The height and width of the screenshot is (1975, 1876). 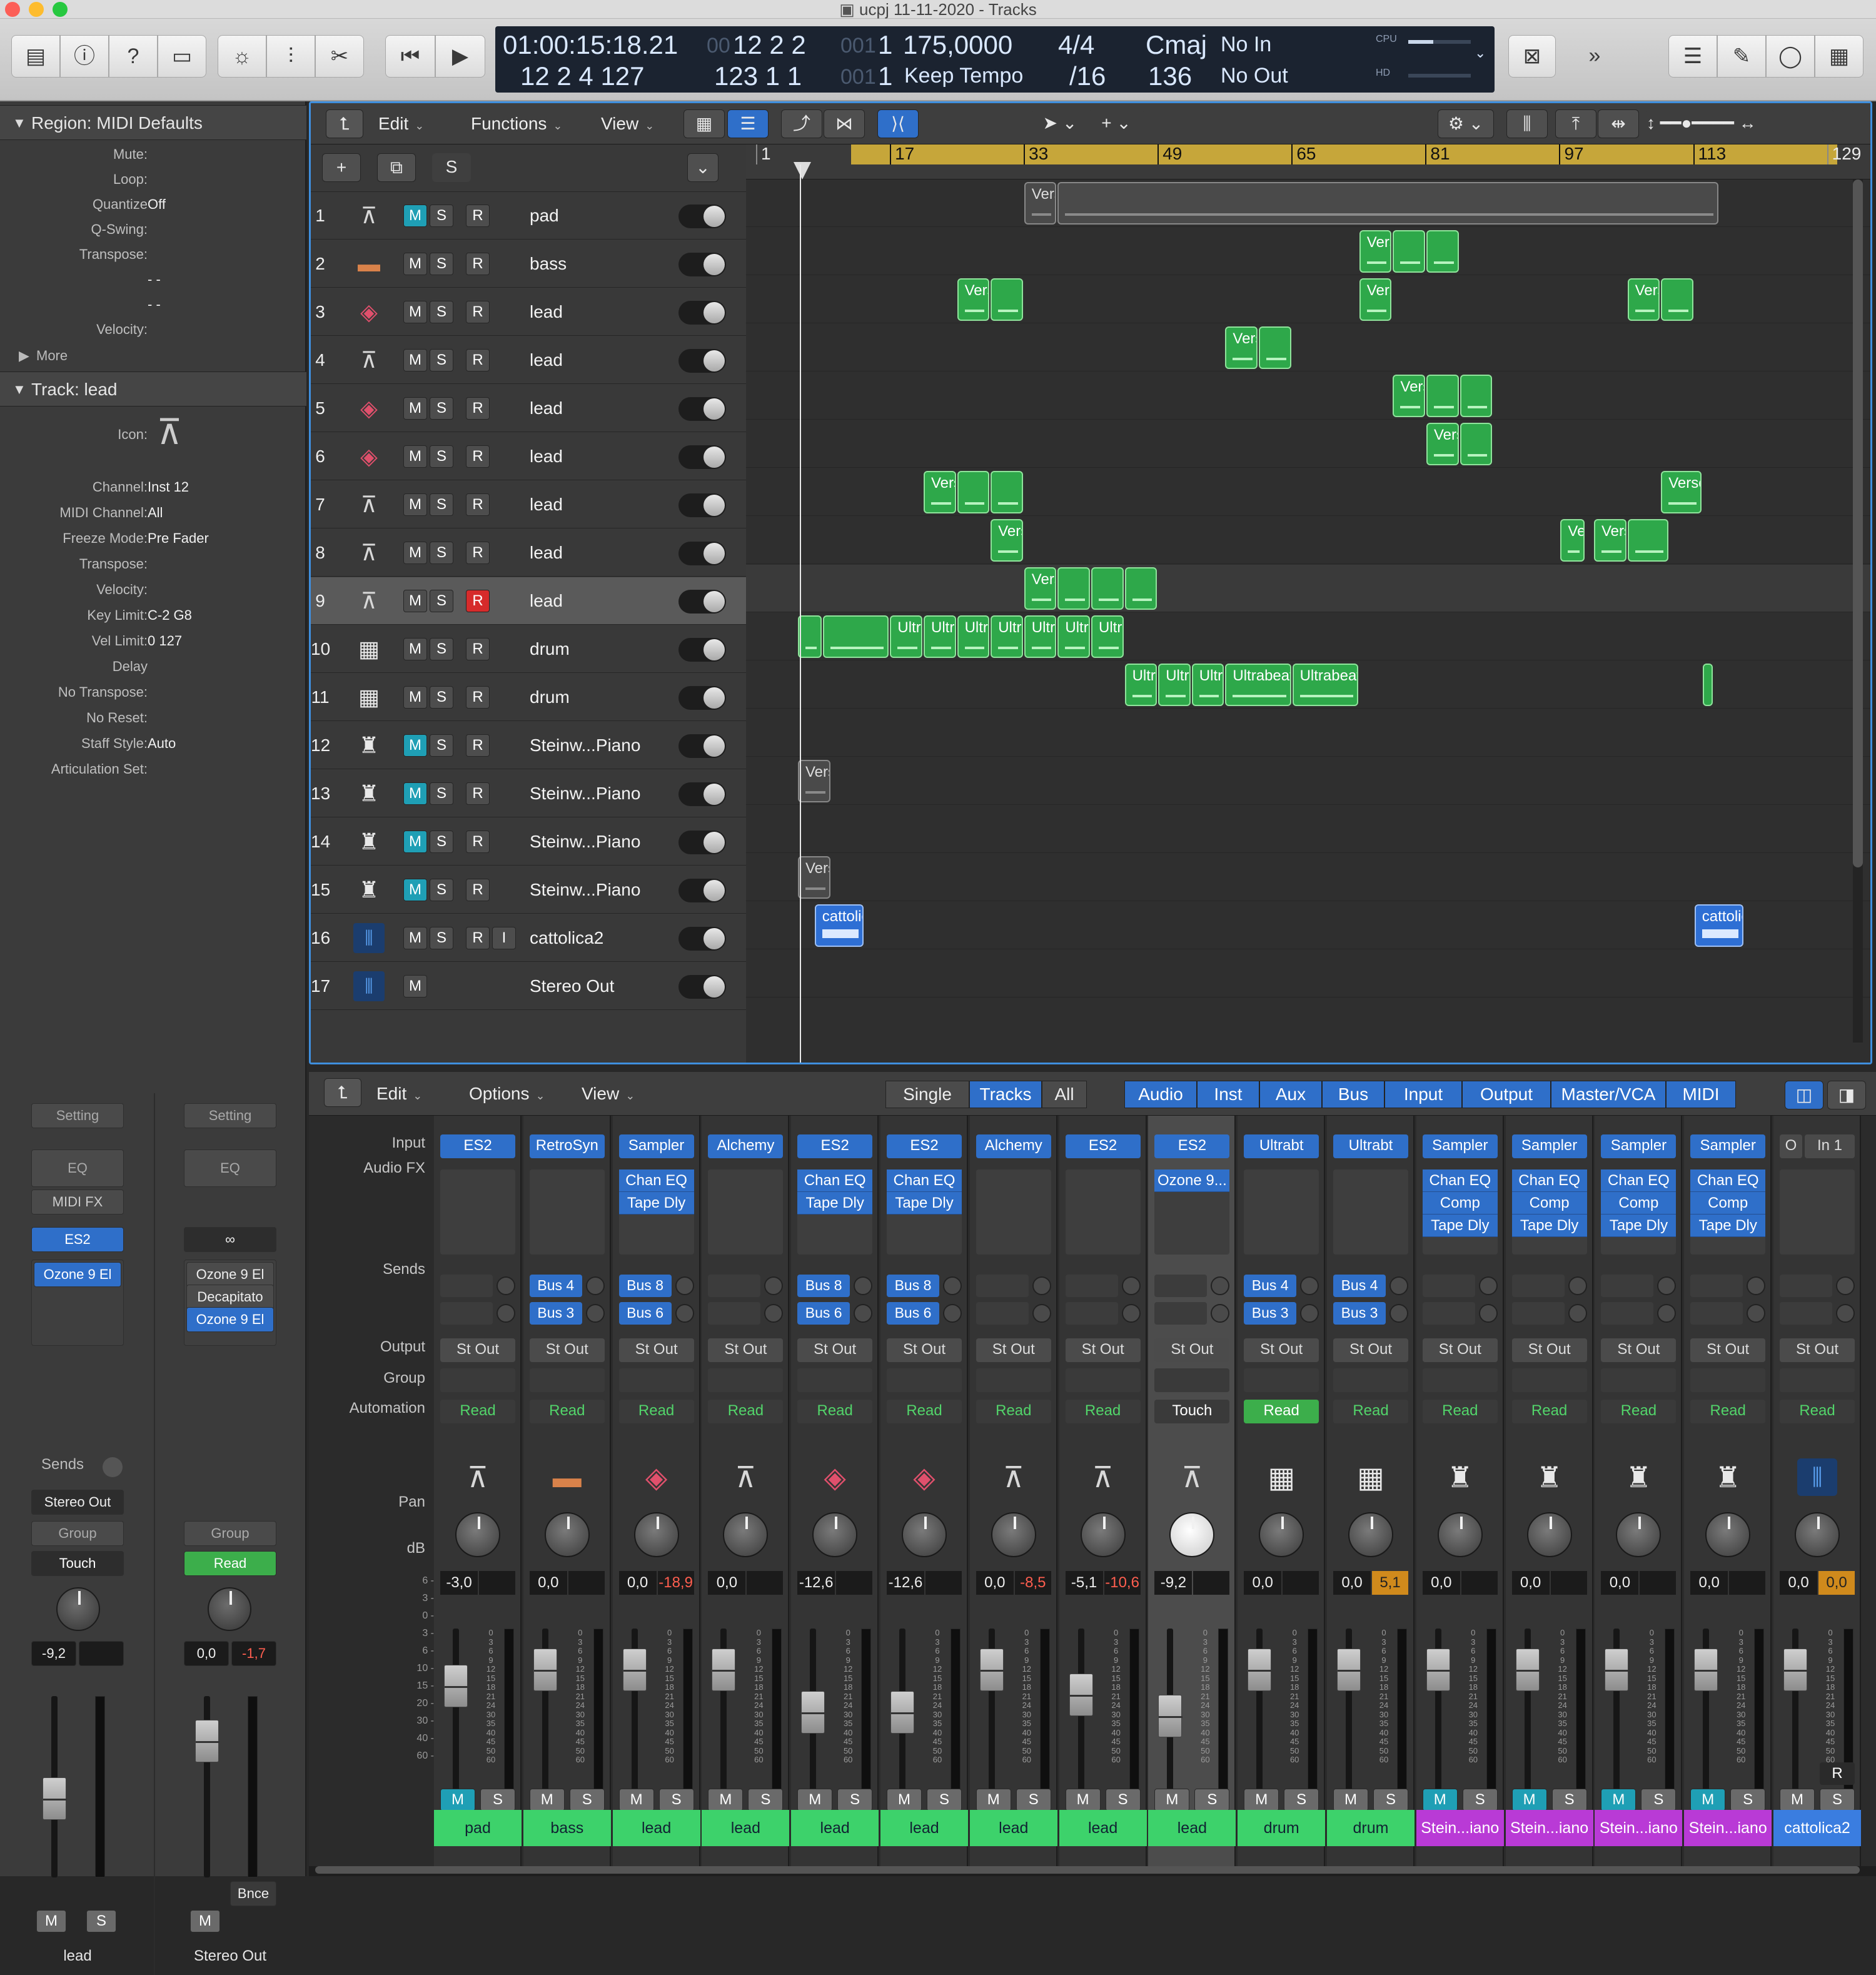 What do you see at coordinates (1798, 1583) in the screenshot?
I see `volume-db: 0,0` at bounding box center [1798, 1583].